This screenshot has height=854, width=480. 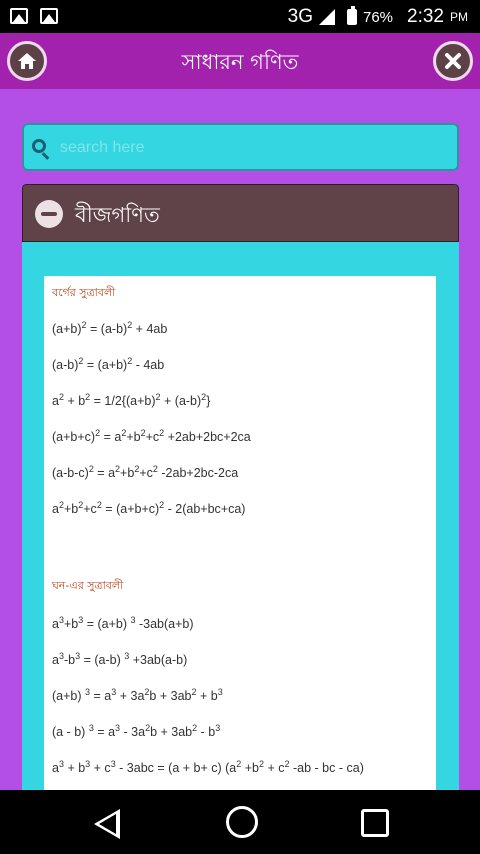 What do you see at coordinates (107, 824) in the screenshot?
I see `back-icon` at bounding box center [107, 824].